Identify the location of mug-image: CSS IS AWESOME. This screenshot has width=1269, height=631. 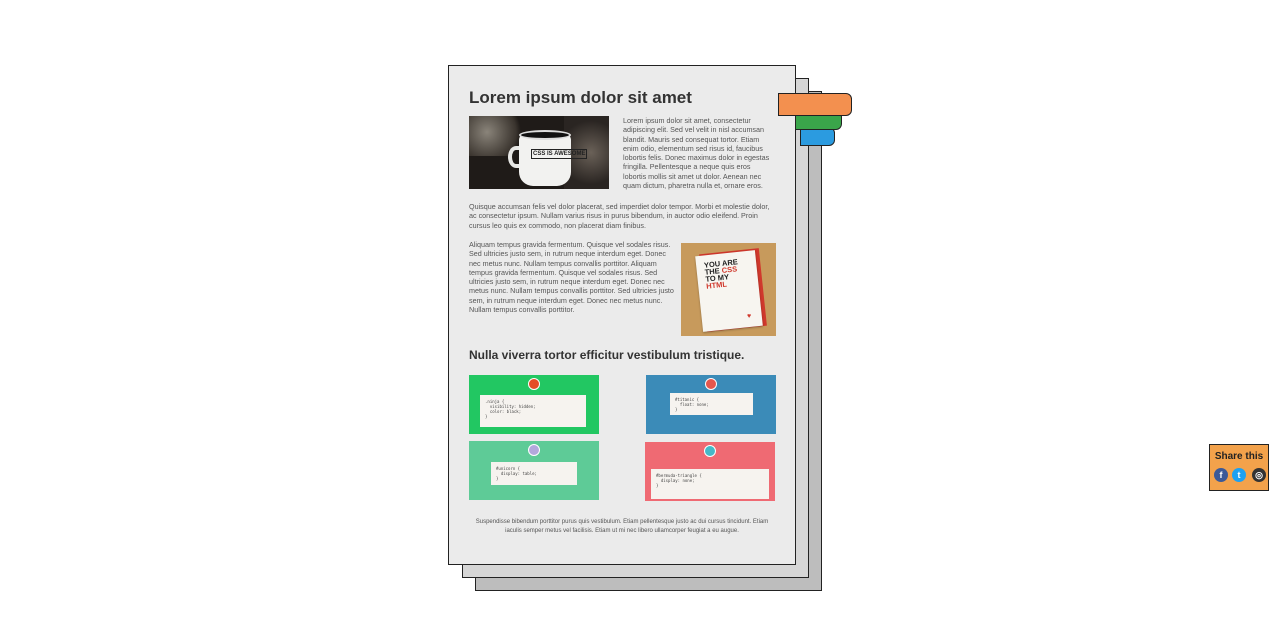
(539, 152).